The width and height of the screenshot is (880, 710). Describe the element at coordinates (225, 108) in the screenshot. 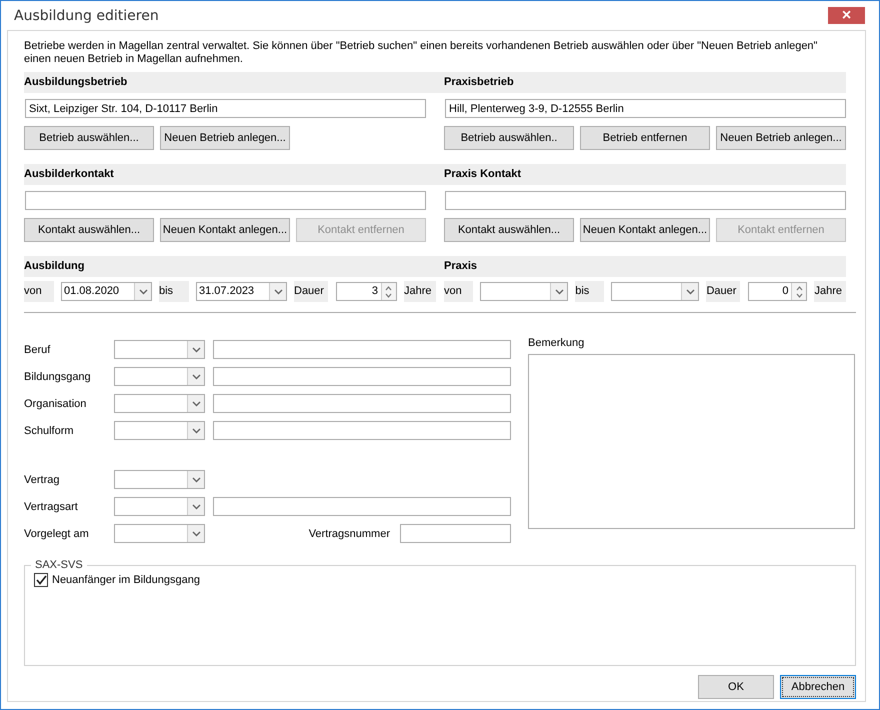

I see `text-field: Sixt, Leipziger Str. 104, D-10117 Berlin` at that location.